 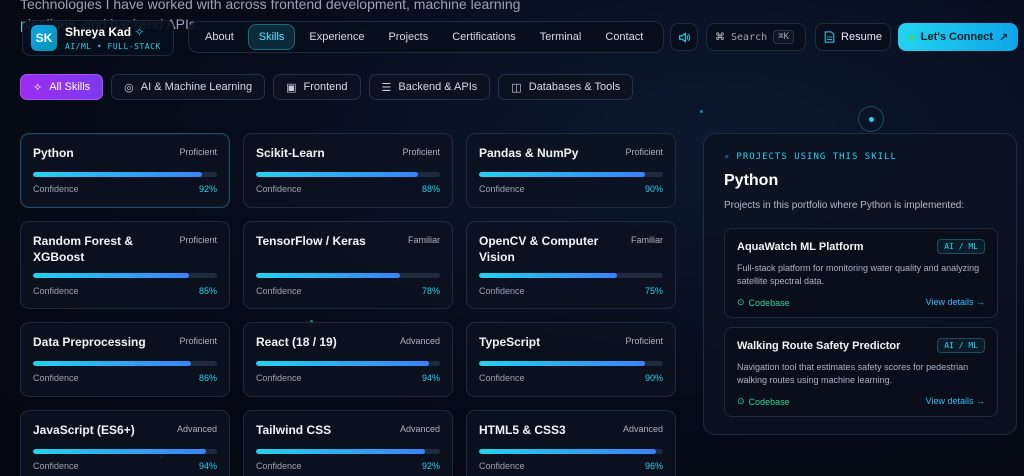 I want to click on nav-terminal: Terminal, so click(x=561, y=37).